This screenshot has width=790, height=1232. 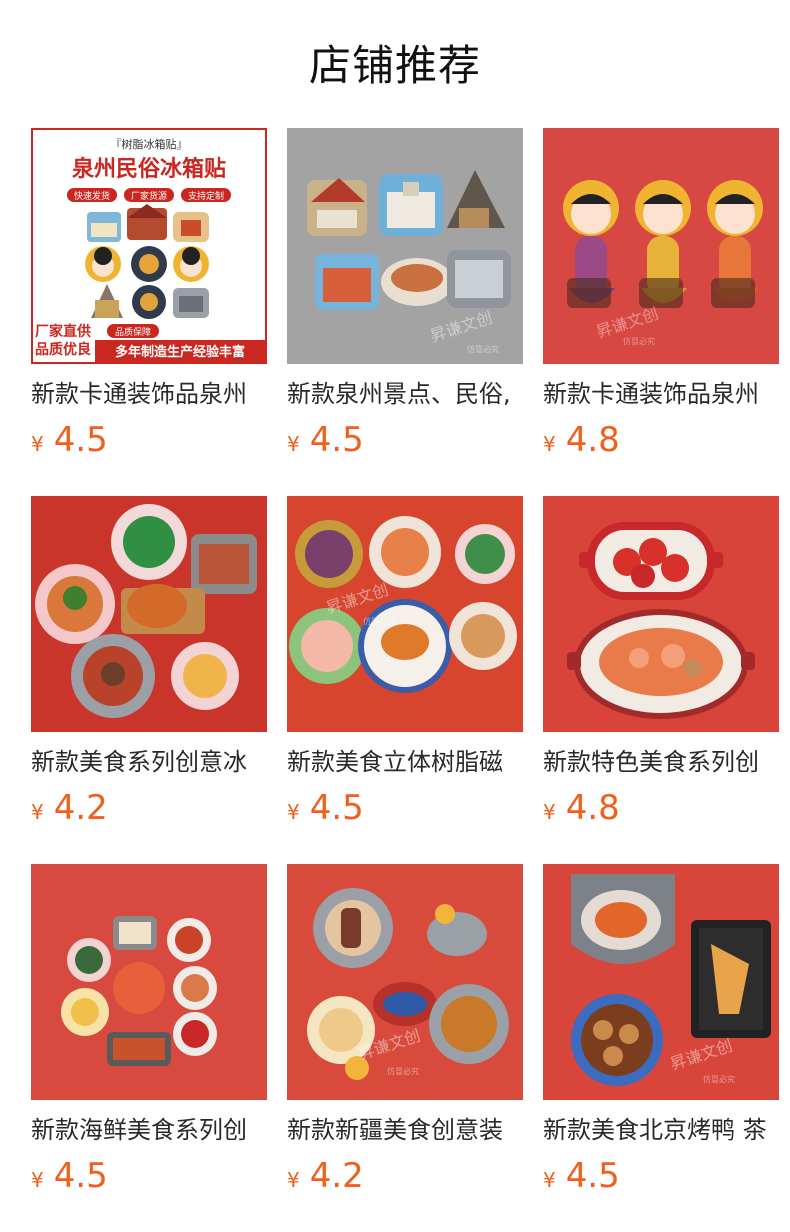 I want to click on image-chip-text: 快速发货, so click(x=92, y=196).